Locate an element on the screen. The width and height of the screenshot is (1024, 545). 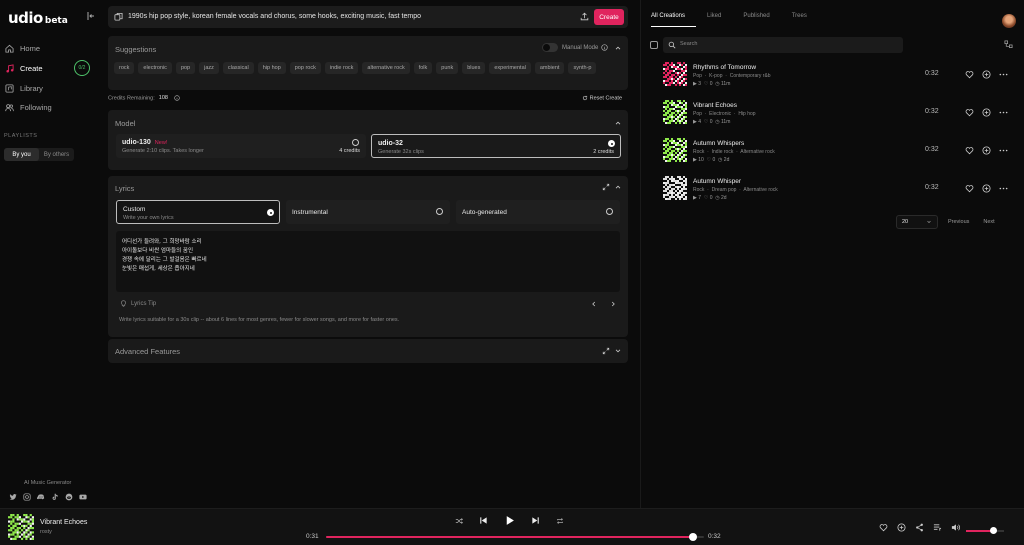
nav-library: Library is located at coordinates (50, 88).